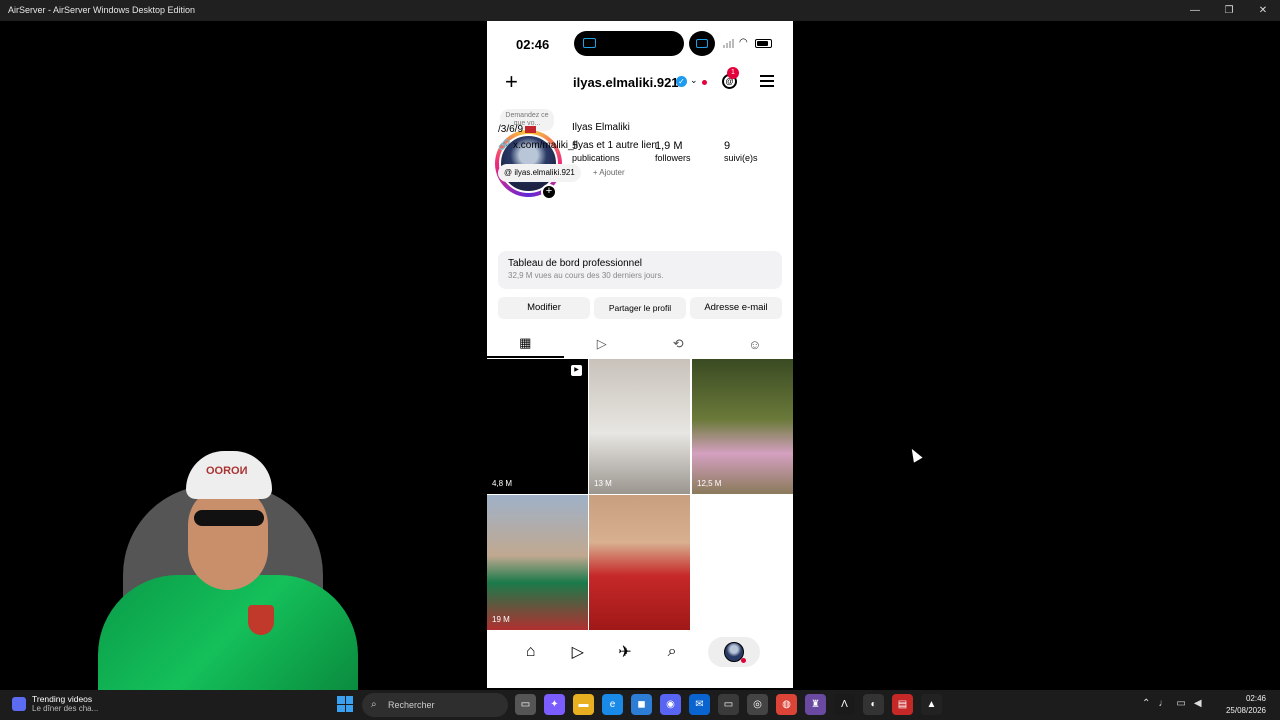 The width and height of the screenshot is (1280, 720). What do you see at coordinates (1229, 10) in the screenshot?
I see `maximize-icon: ❐` at bounding box center [1229, 10].